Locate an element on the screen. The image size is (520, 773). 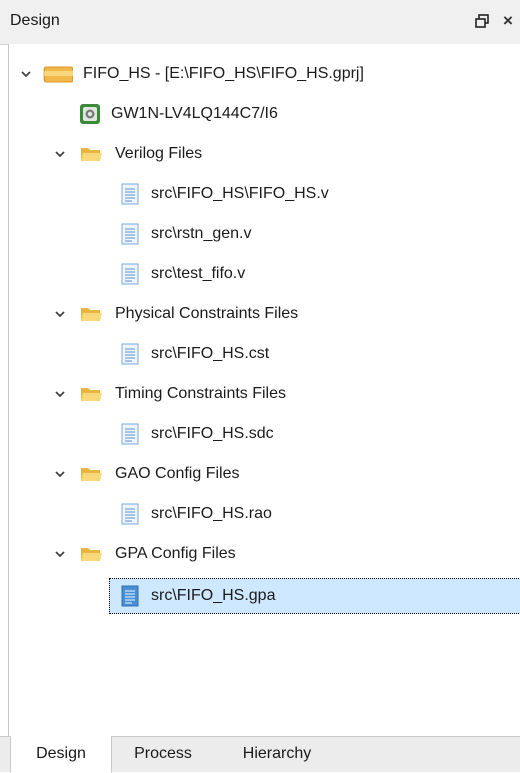
tree-file-item: src\FIFO_HS.cst is located at coordinates (194, 354).